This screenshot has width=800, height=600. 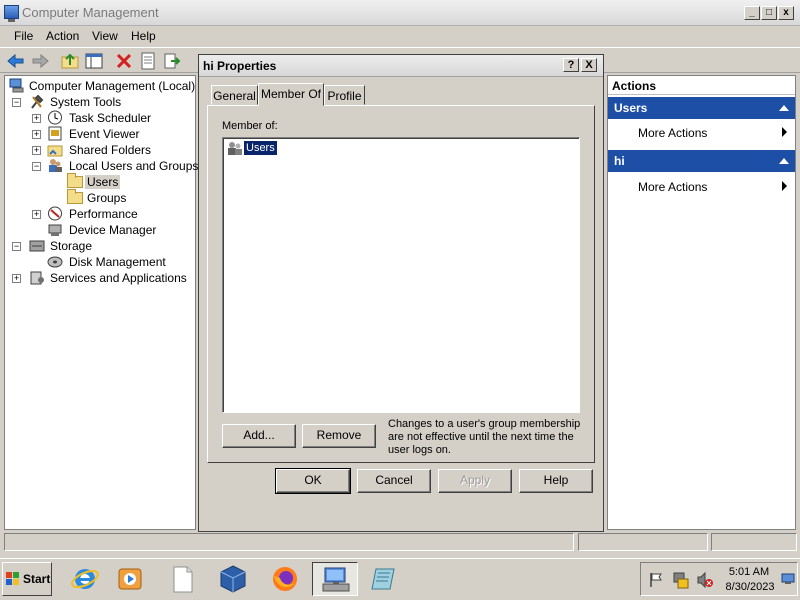 I want to click on show-desktop-icon, so click(x=788, y=579).